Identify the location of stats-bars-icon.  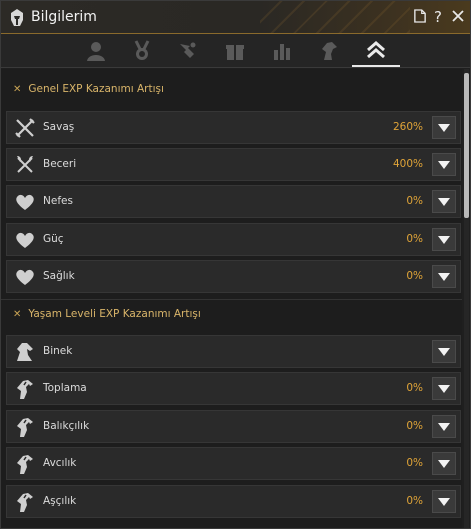
(282, 51).